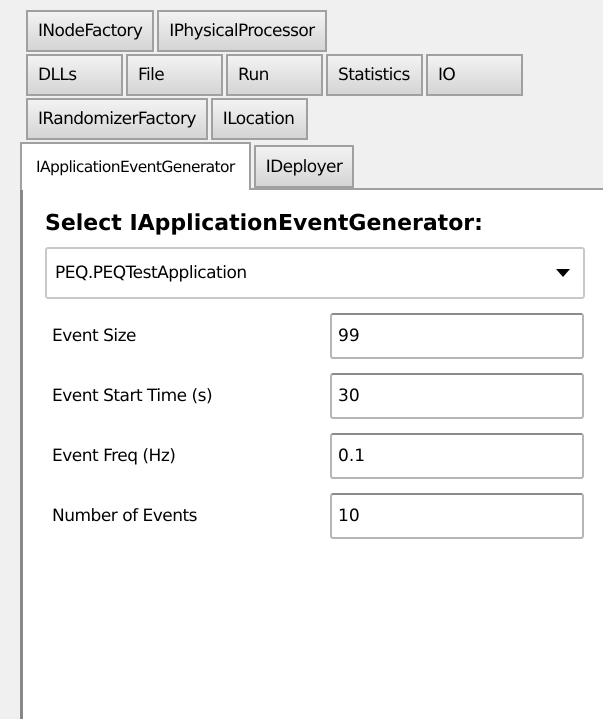  I want to click on tab: File, so click(174, 75).